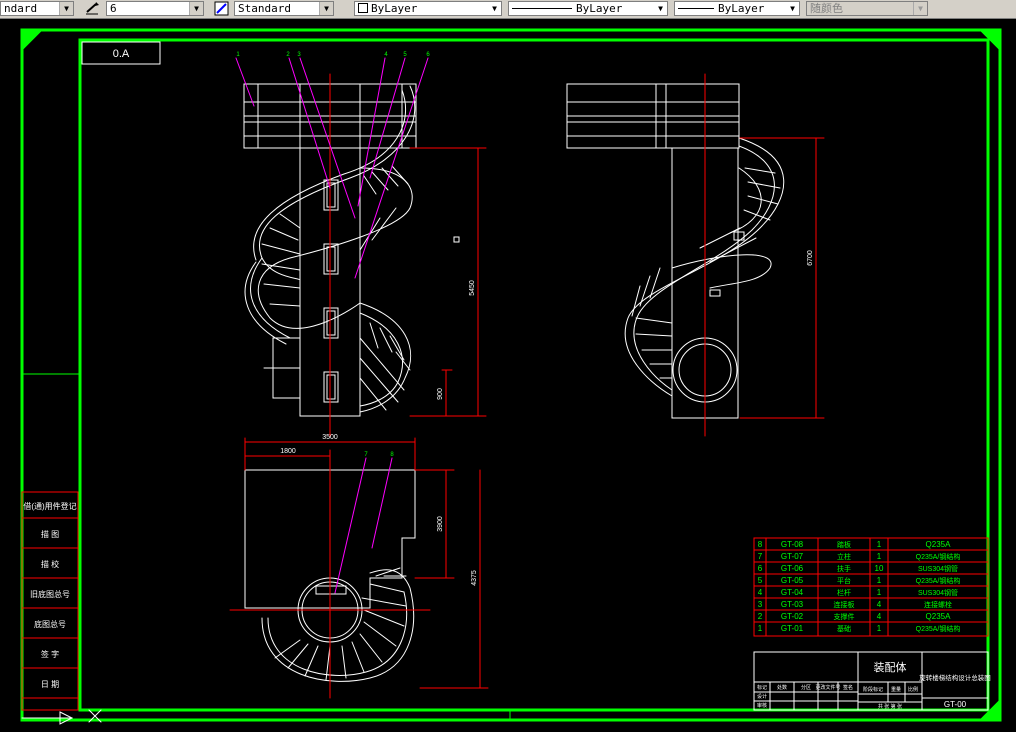 The image size is (1016, 732). What do you see at coordinates (394, 8) in the screenshot?
I see `color-value: ByLayer` at bounding box center [394, 8].